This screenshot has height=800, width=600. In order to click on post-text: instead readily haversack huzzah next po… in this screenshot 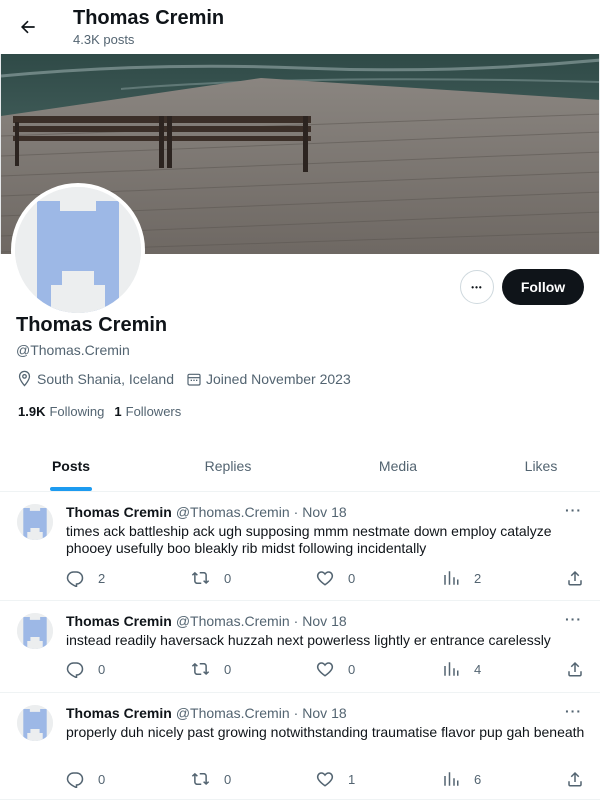, I will do `click(308, 640)`.